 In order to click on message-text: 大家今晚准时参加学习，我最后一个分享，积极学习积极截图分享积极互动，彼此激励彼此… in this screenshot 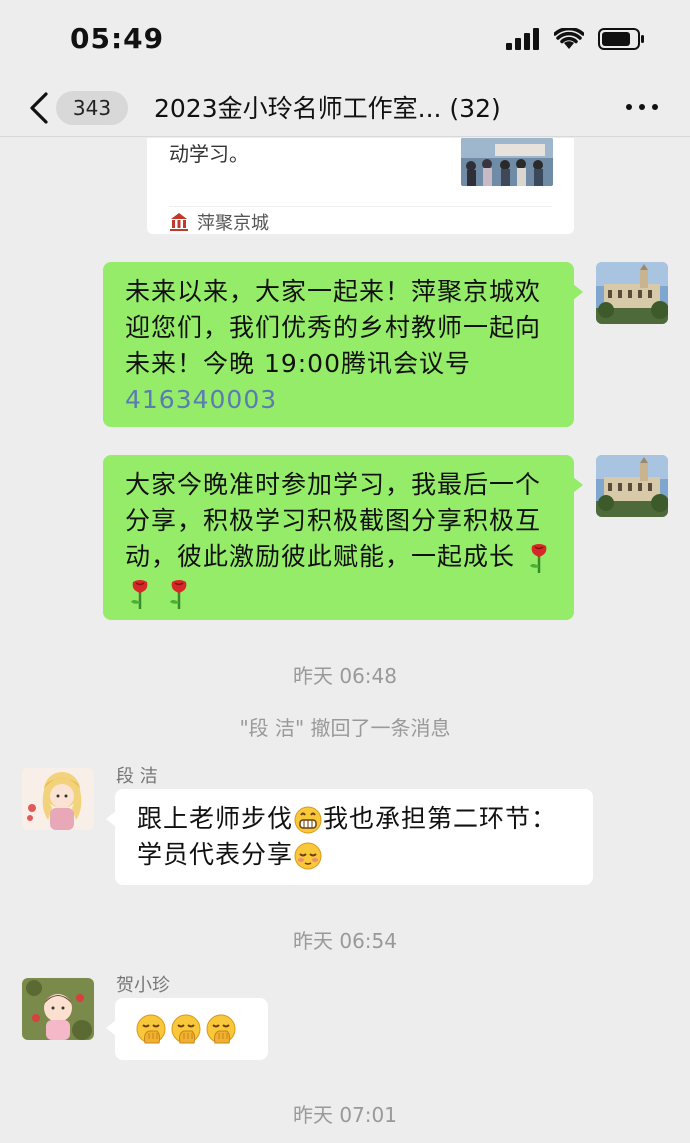, I will do `click(333, 520)`.